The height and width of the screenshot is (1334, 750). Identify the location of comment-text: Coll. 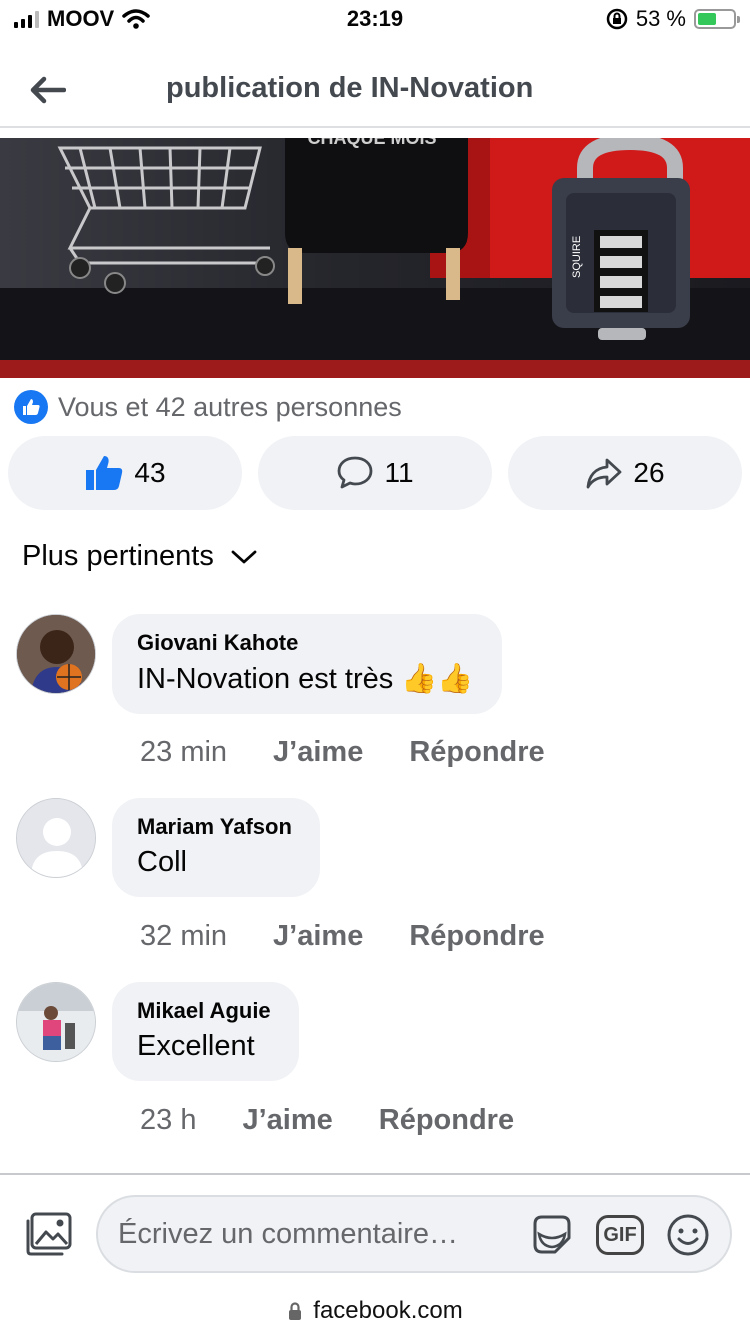
(162, 862).